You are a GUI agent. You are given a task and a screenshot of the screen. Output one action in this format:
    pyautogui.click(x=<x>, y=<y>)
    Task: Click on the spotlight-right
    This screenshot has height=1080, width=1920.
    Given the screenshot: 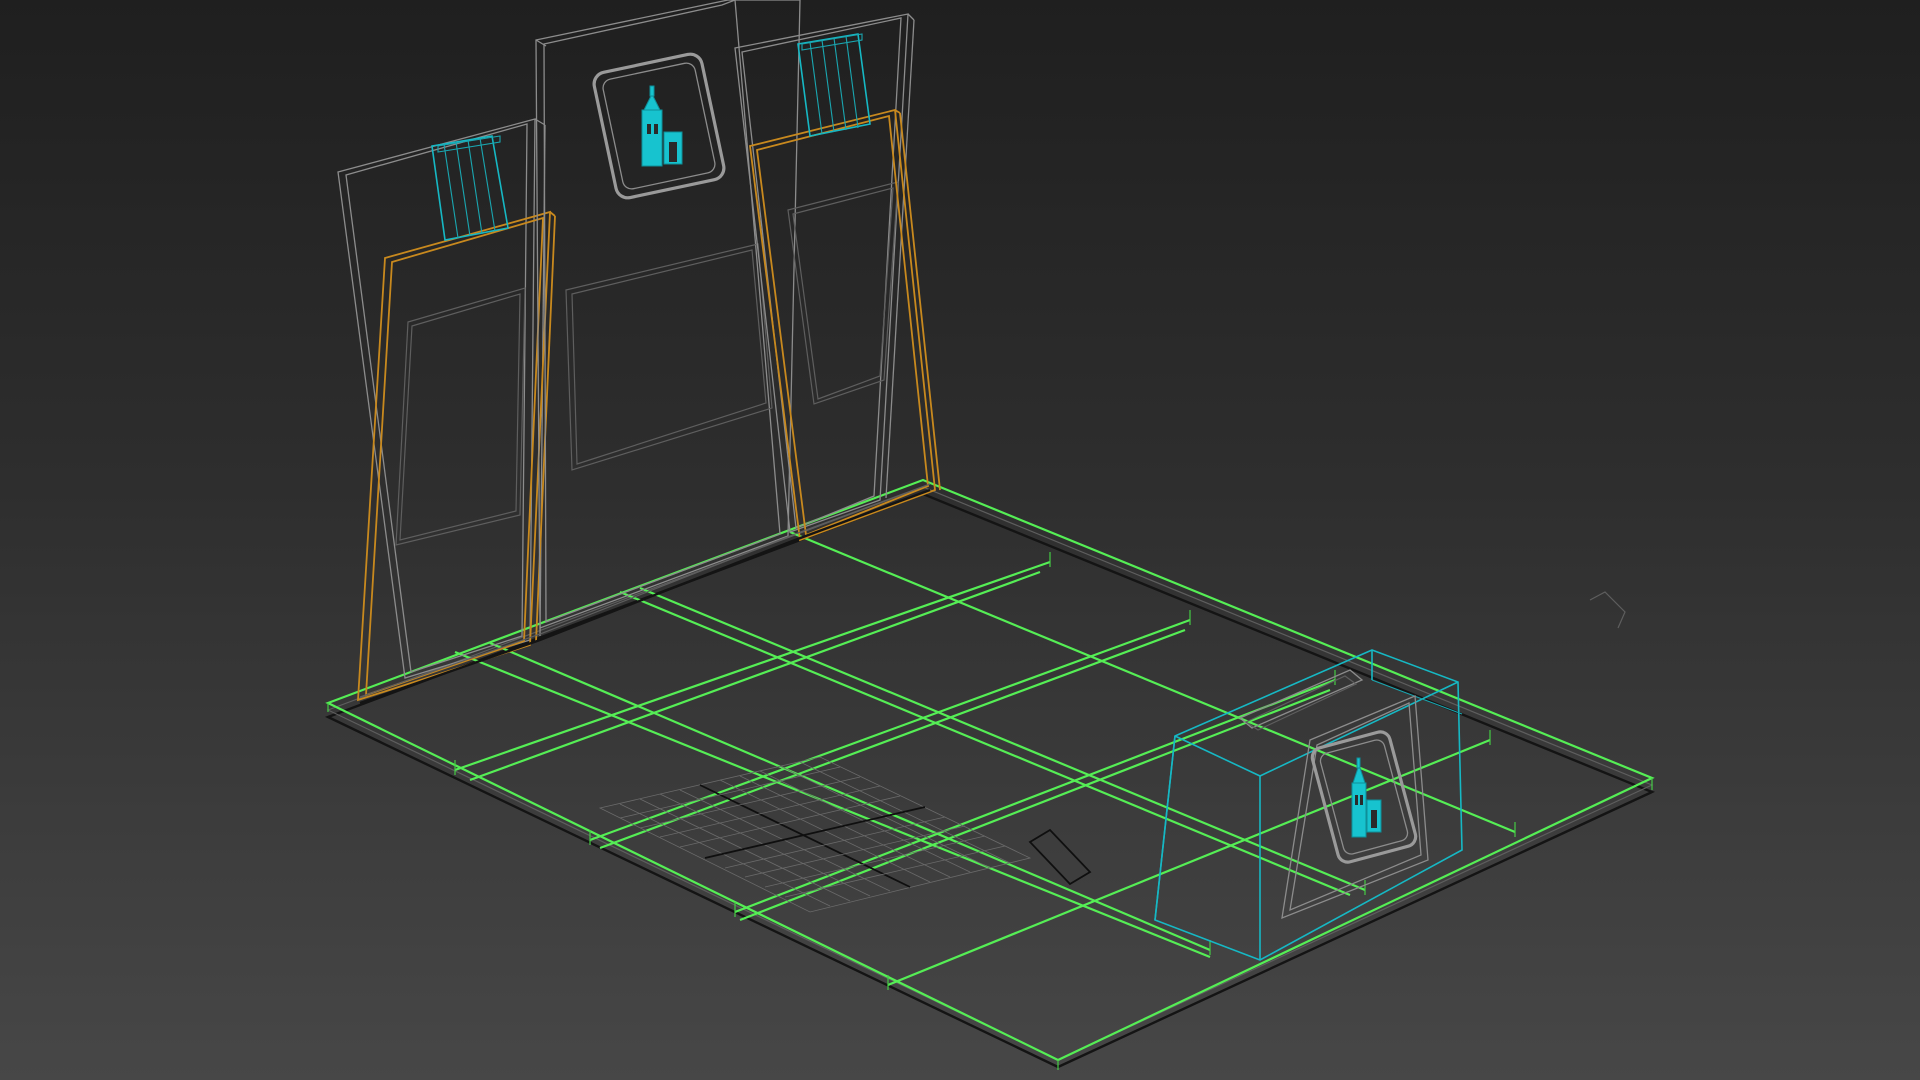 What is the action you would take?
    pyautogui.click(x=834, y=85)
    